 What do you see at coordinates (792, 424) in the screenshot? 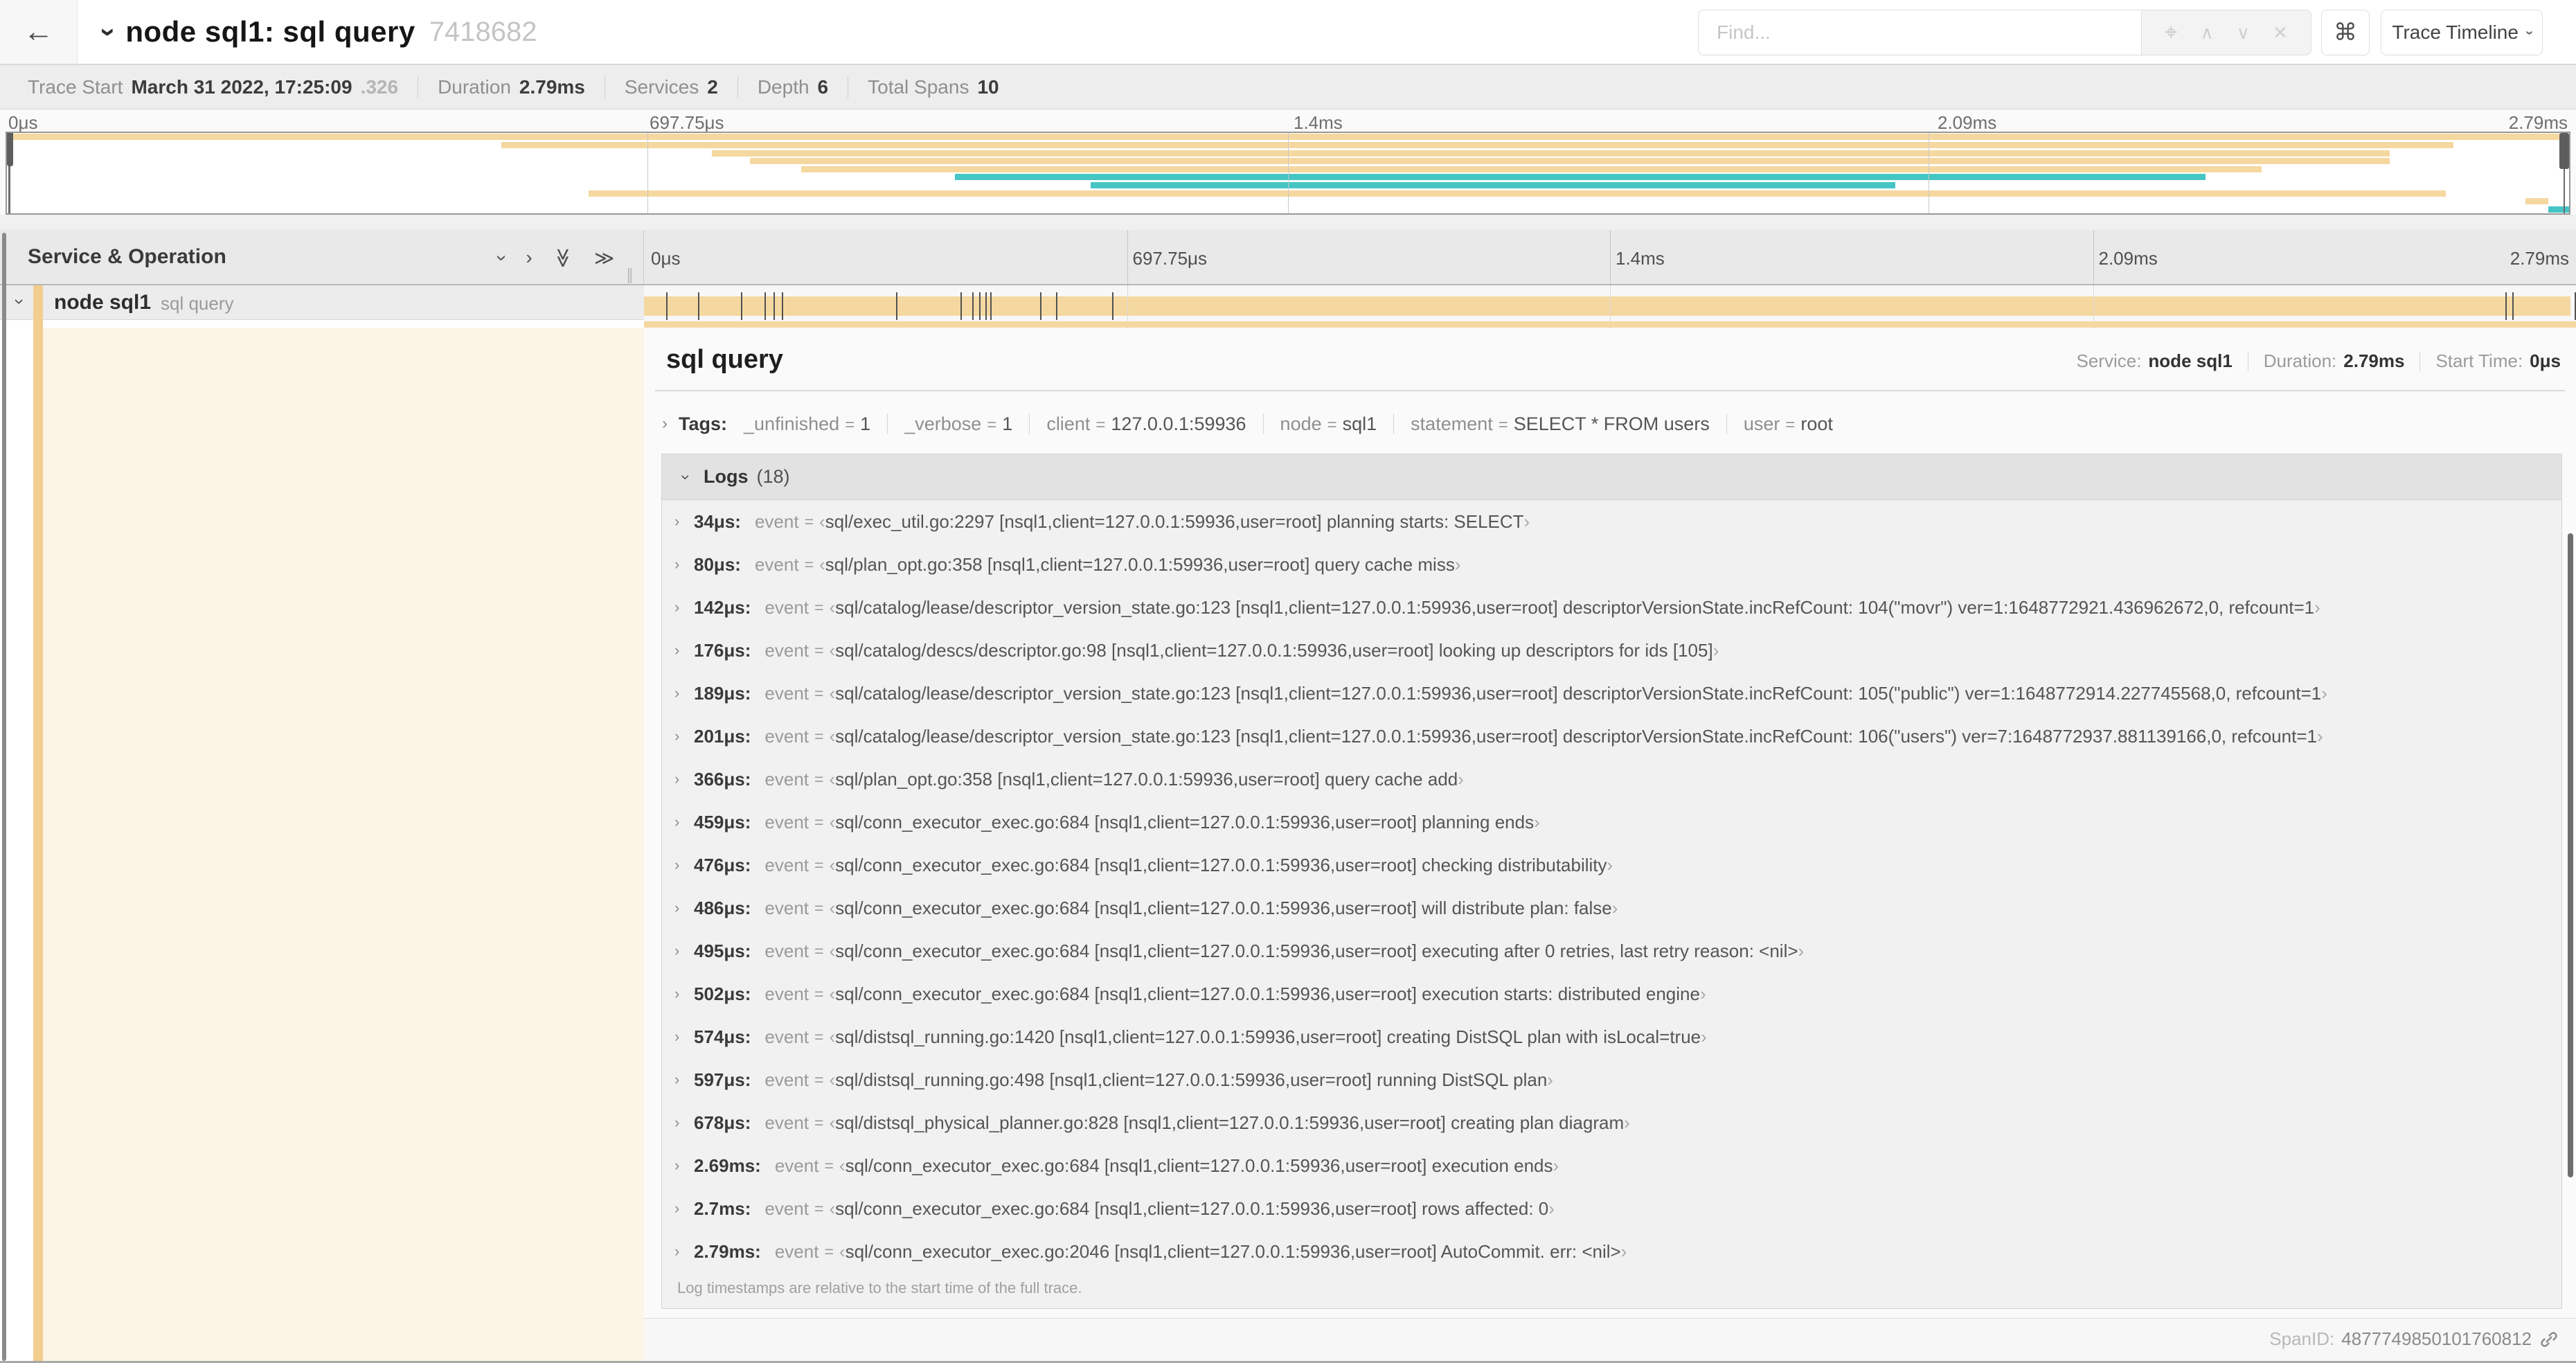
I see `tag-key: _unfinished` at bounding box center [792, 424].